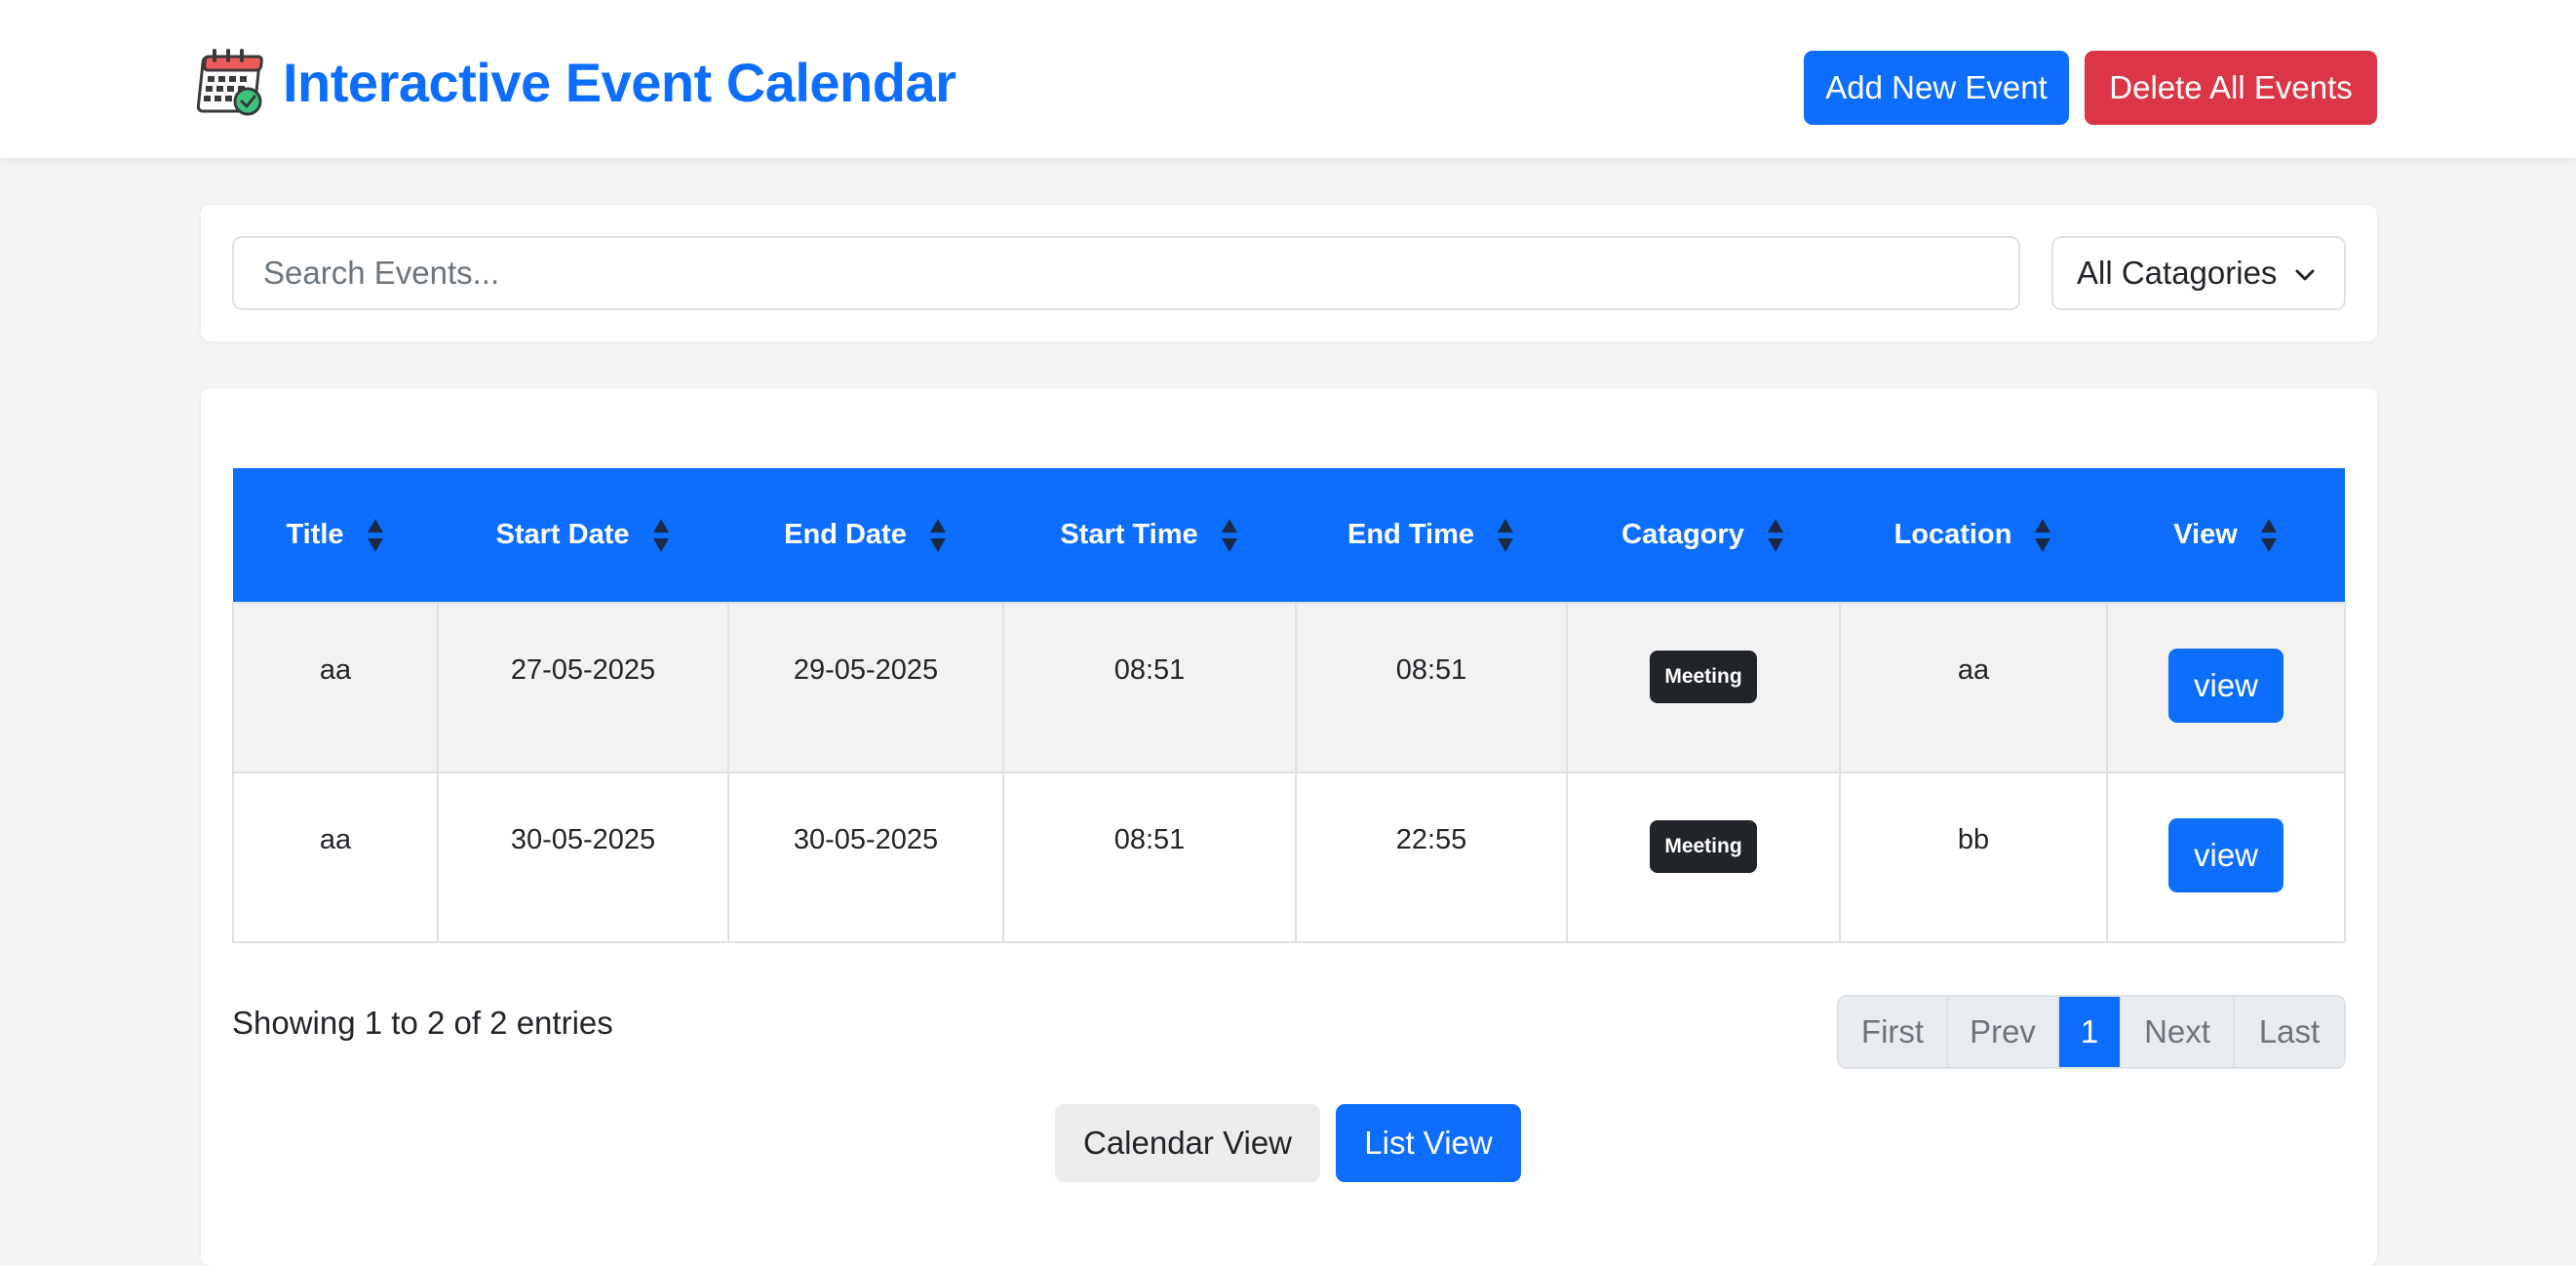 The height and width of the screenshot is (1266, 2576). I want to click on cell-end-date: 30-05-2025, so click(865, 857).